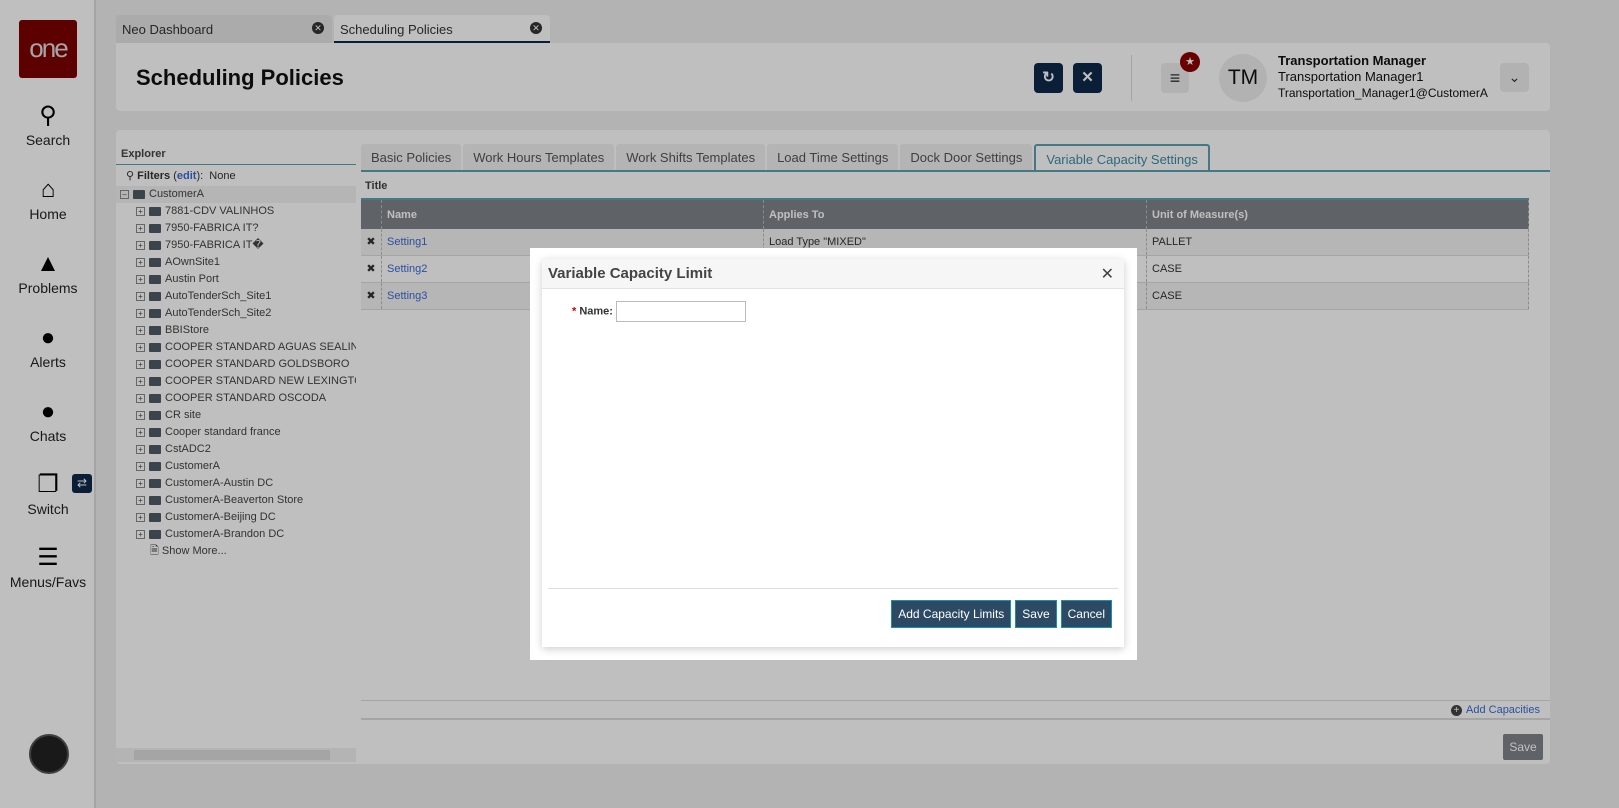 This screenshot has height=808, width=1619. I want to click on close-icon: ✕, so click(1107, 274).